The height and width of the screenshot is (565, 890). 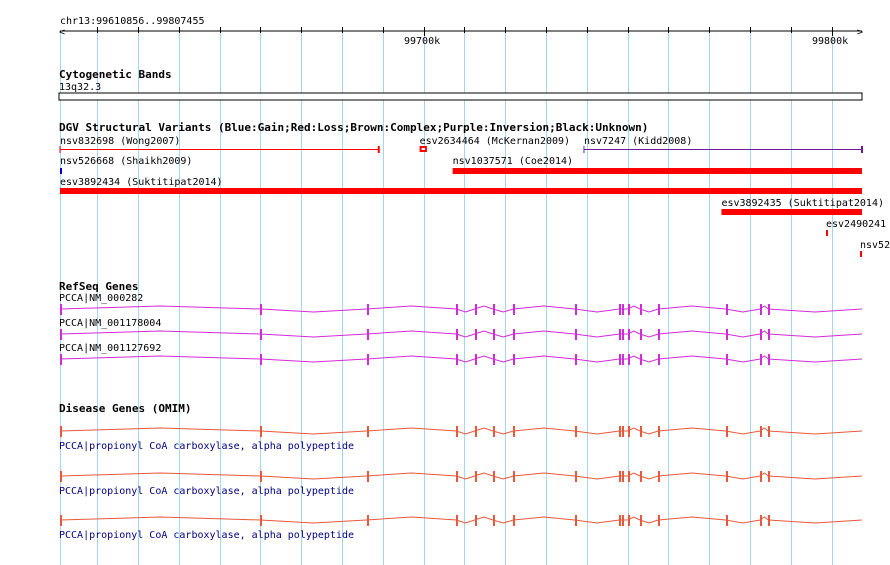 I want to click on dgv-variant-esv2490241: esv2490241, so click(x=856, y=227).